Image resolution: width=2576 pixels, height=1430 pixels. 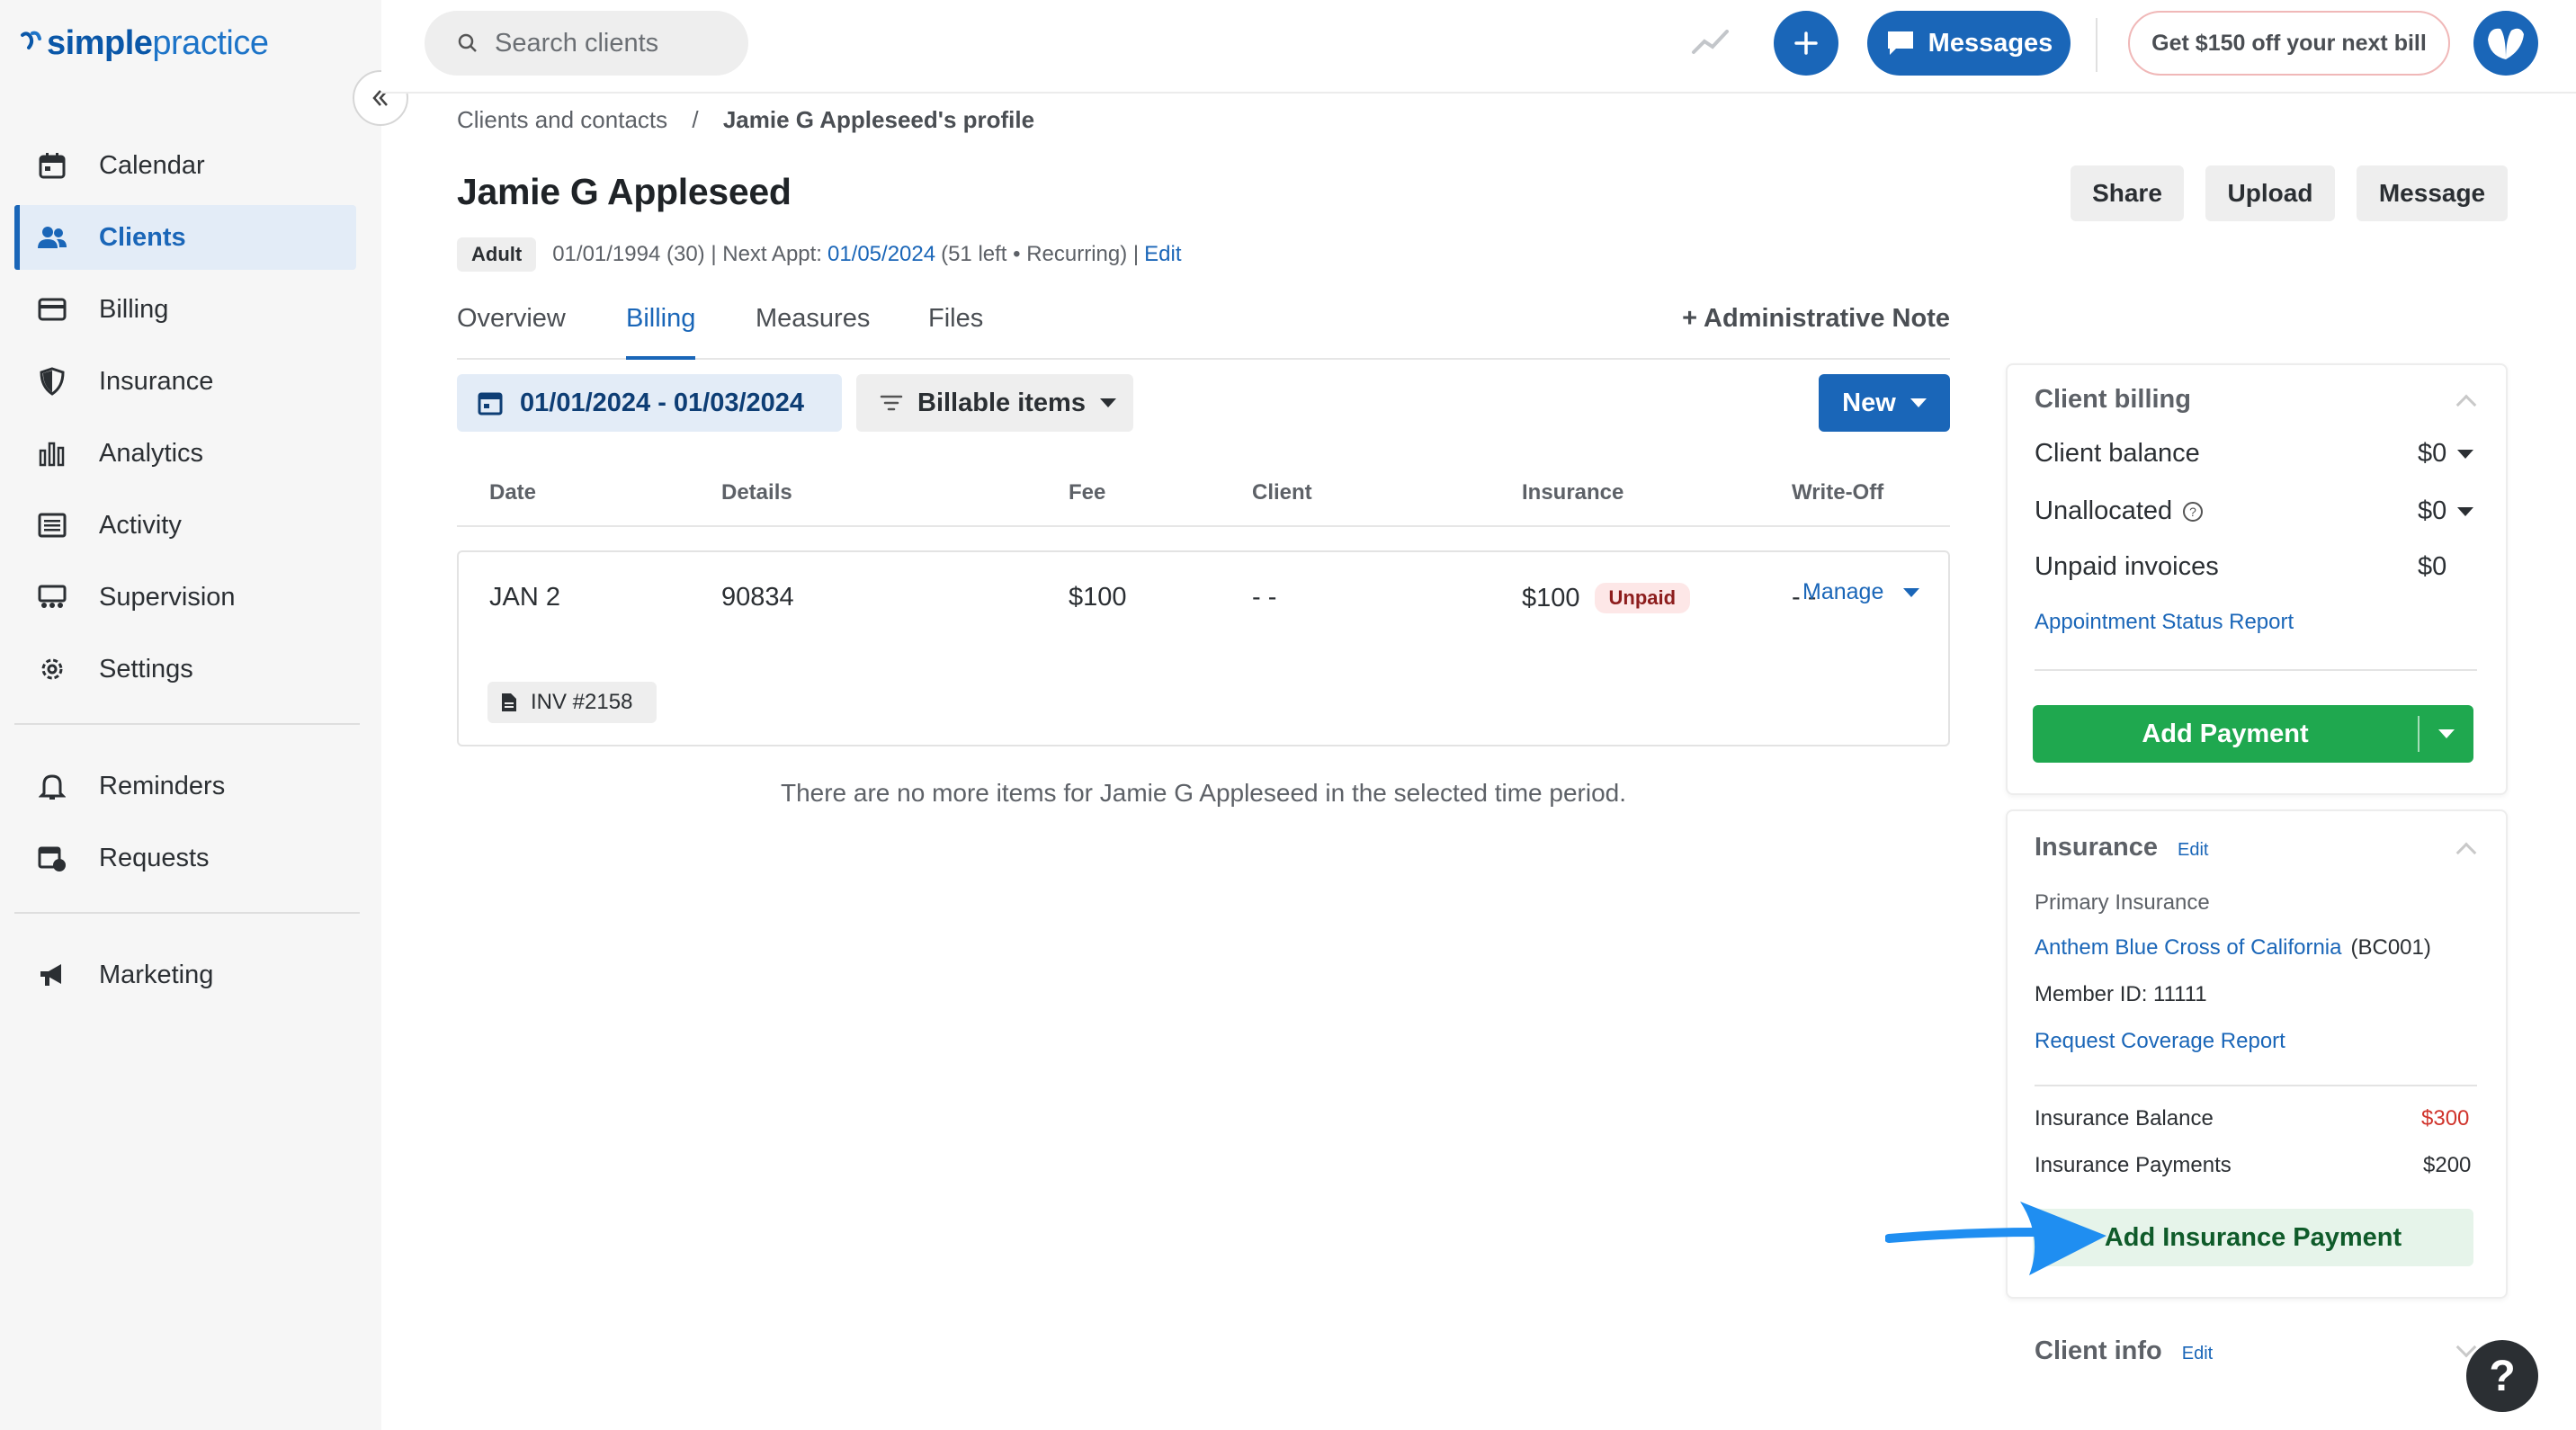 I want to click on simplepractice-logo: simplepractice, so click(x=144, y=43).